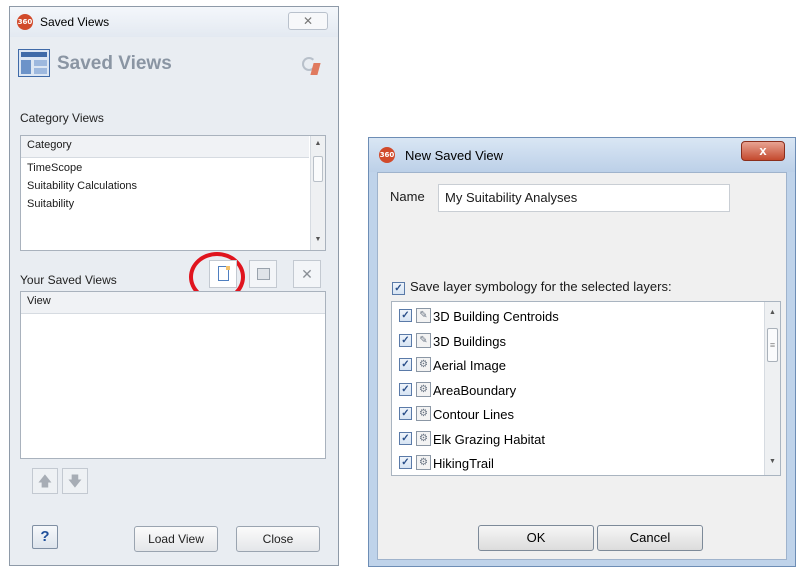 The image size is (808, 574). What do you see at coordinates (114, 63) in the screenshot?
I see `panel-title: Saved Views` at bounding box center [114, 63].